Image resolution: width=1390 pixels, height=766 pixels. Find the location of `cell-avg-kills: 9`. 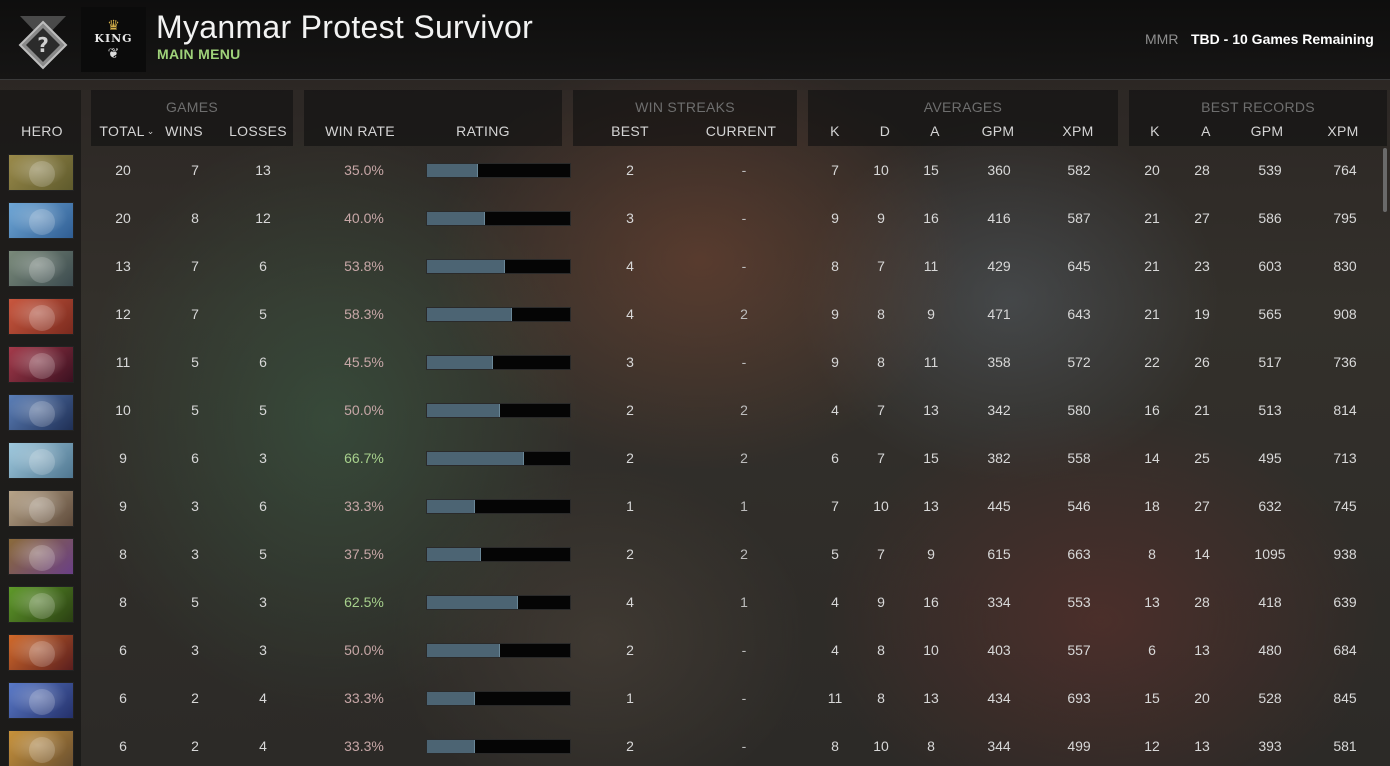

cell-avg-kills: 9 is located at coordinates (835, 362).